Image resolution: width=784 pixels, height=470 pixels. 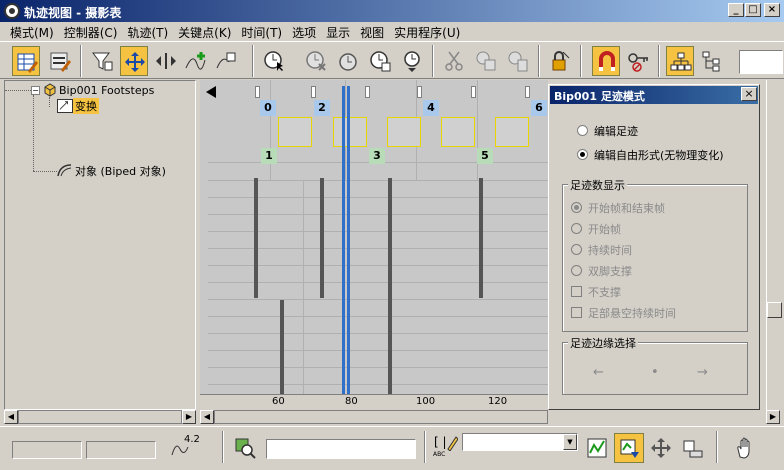 I want to click on add-key-icon, so click(x=195, y=61).